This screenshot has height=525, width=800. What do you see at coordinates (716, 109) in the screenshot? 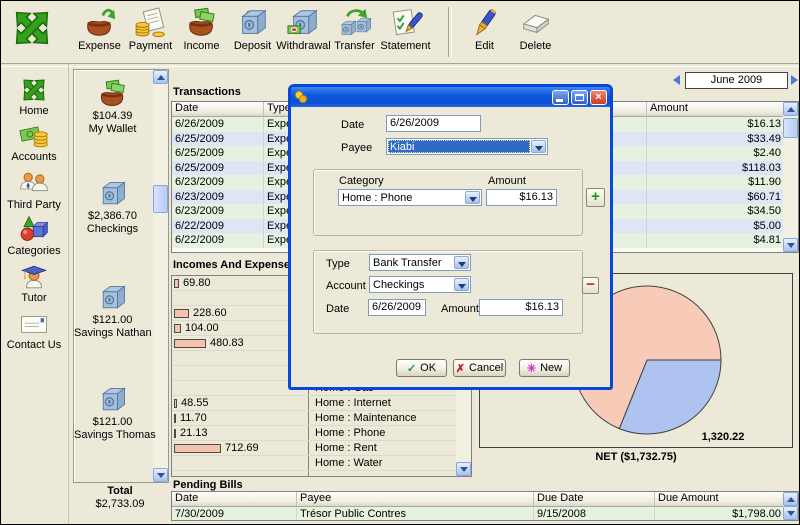
I see `column-header-amount: Amount` at bounding box center [716, 109].